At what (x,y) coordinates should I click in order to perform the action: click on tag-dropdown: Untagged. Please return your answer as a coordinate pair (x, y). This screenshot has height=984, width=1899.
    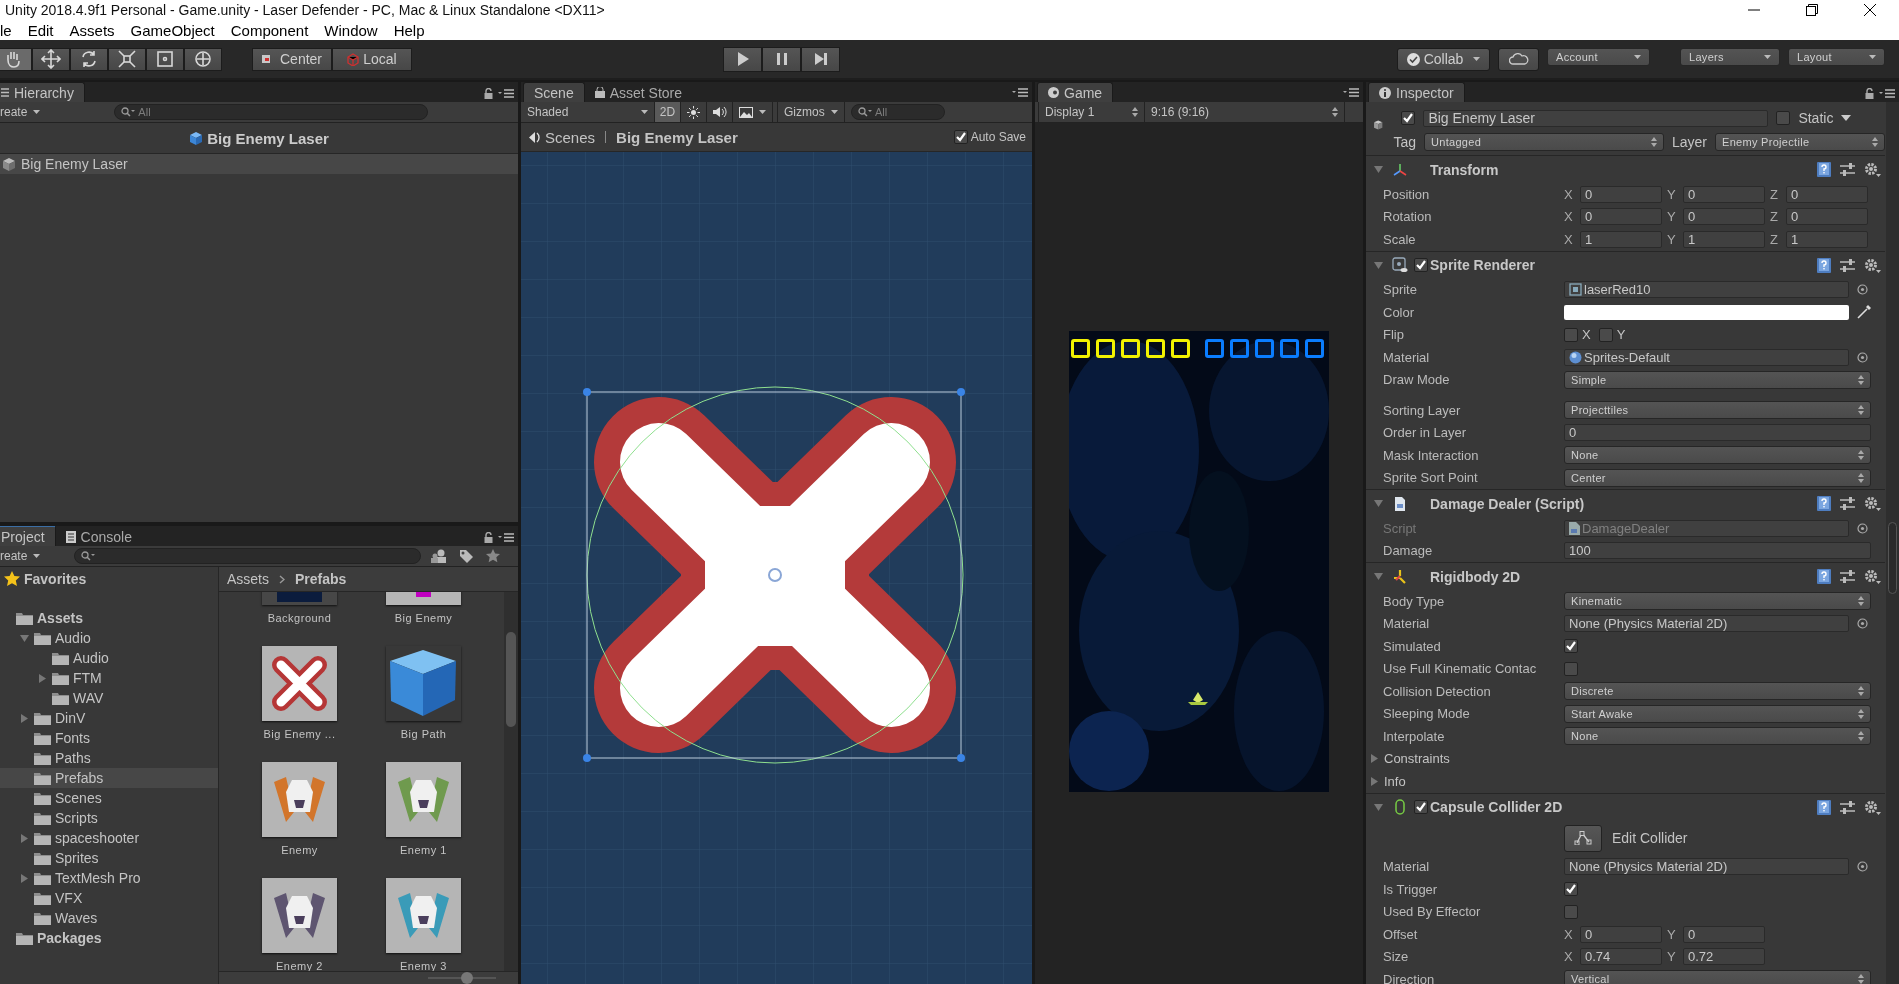
    Looking at the image, I should click on (1543, 142).